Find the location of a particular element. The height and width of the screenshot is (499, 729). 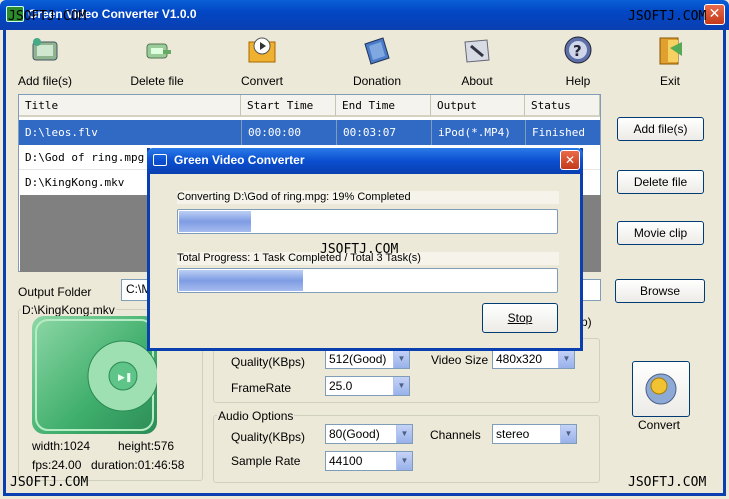

column-header-start-time: Start Time is located at coordinates (288, 106).